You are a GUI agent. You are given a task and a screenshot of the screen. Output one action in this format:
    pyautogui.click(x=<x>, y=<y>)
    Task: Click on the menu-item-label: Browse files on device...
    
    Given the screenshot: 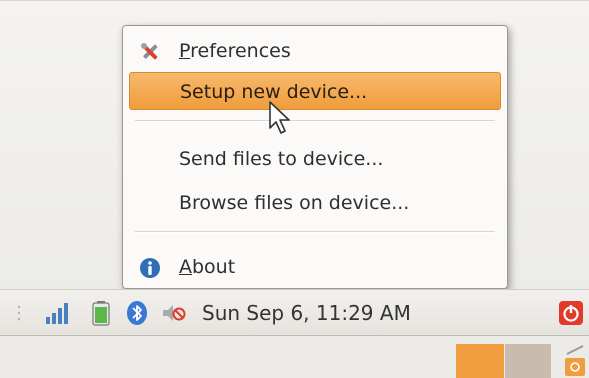 What is the action you would take?
    pyautogui.click(x=294, y=203)
    